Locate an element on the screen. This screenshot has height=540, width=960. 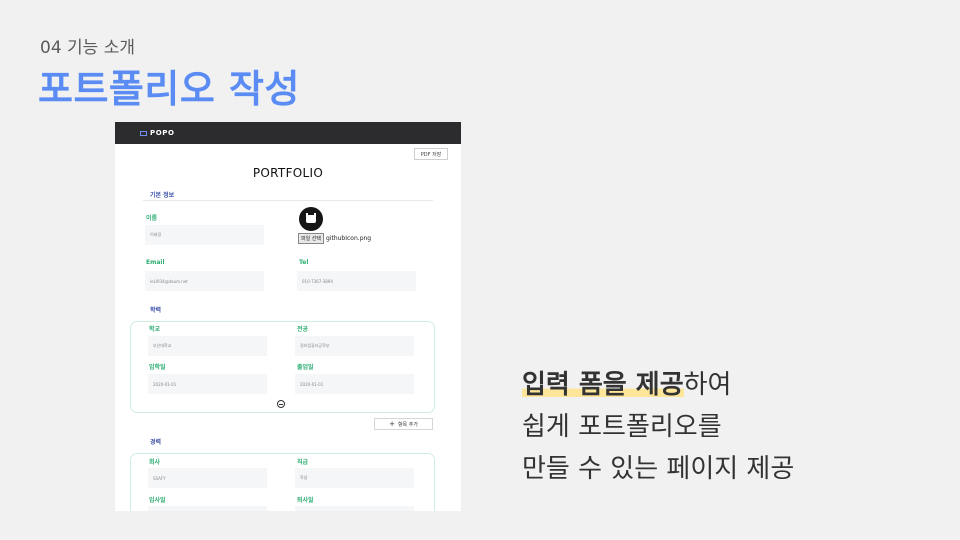
book-icon is located at coordinates (143, 133).